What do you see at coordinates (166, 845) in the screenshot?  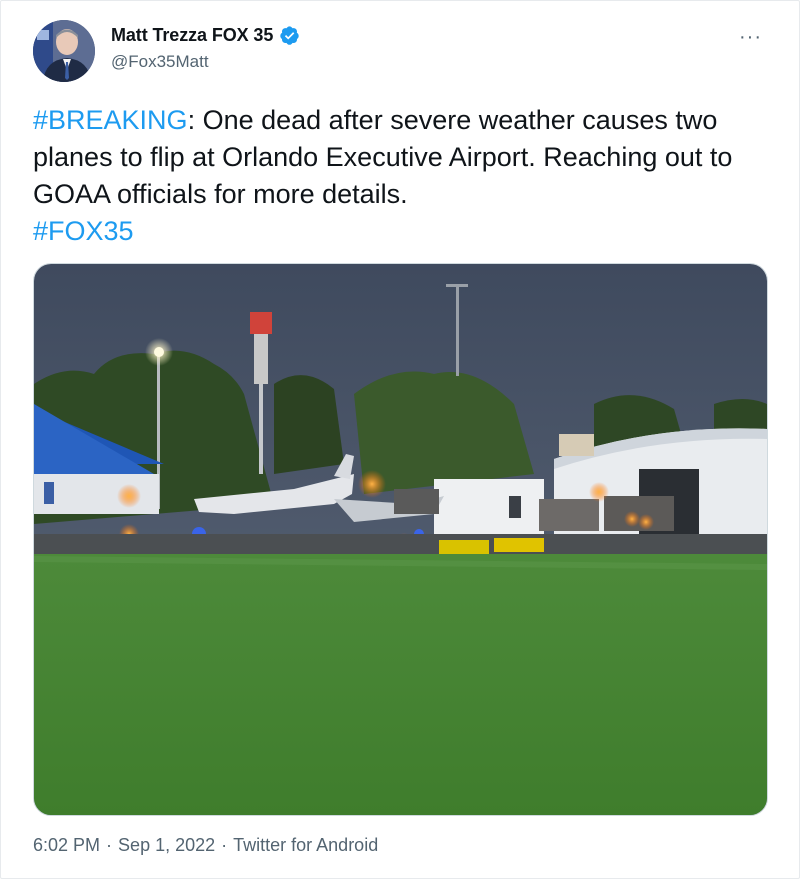 I see `tweet-date: Sep 1, 2022` at bounding box center [166, 845].